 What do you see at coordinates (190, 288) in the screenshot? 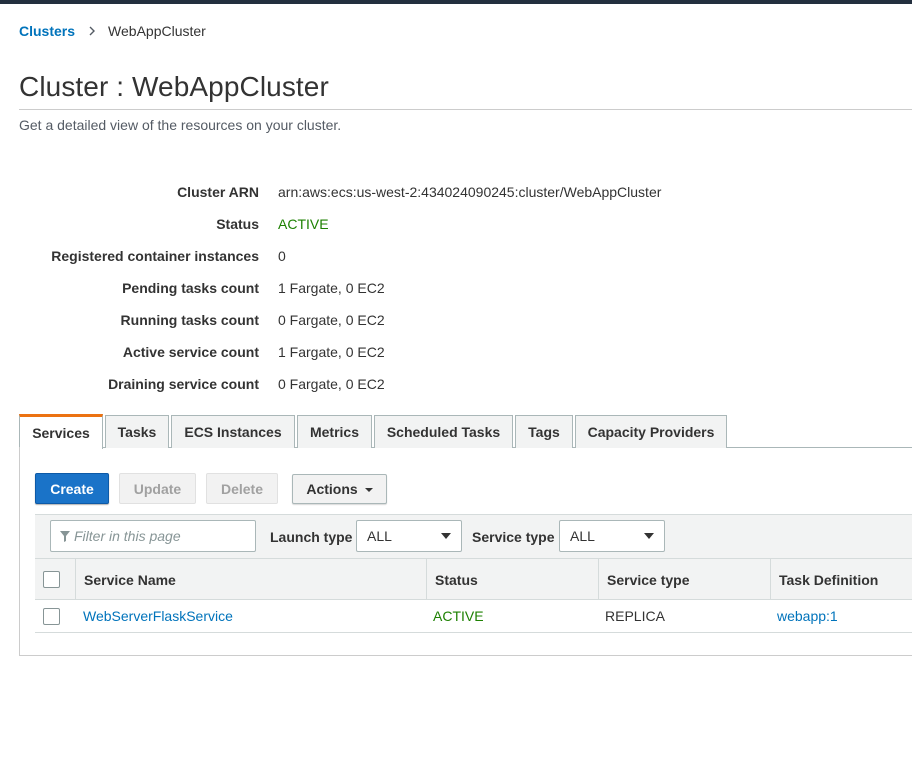
I see `detail-label: Pending tasks count` at bounding box center [190, 288].